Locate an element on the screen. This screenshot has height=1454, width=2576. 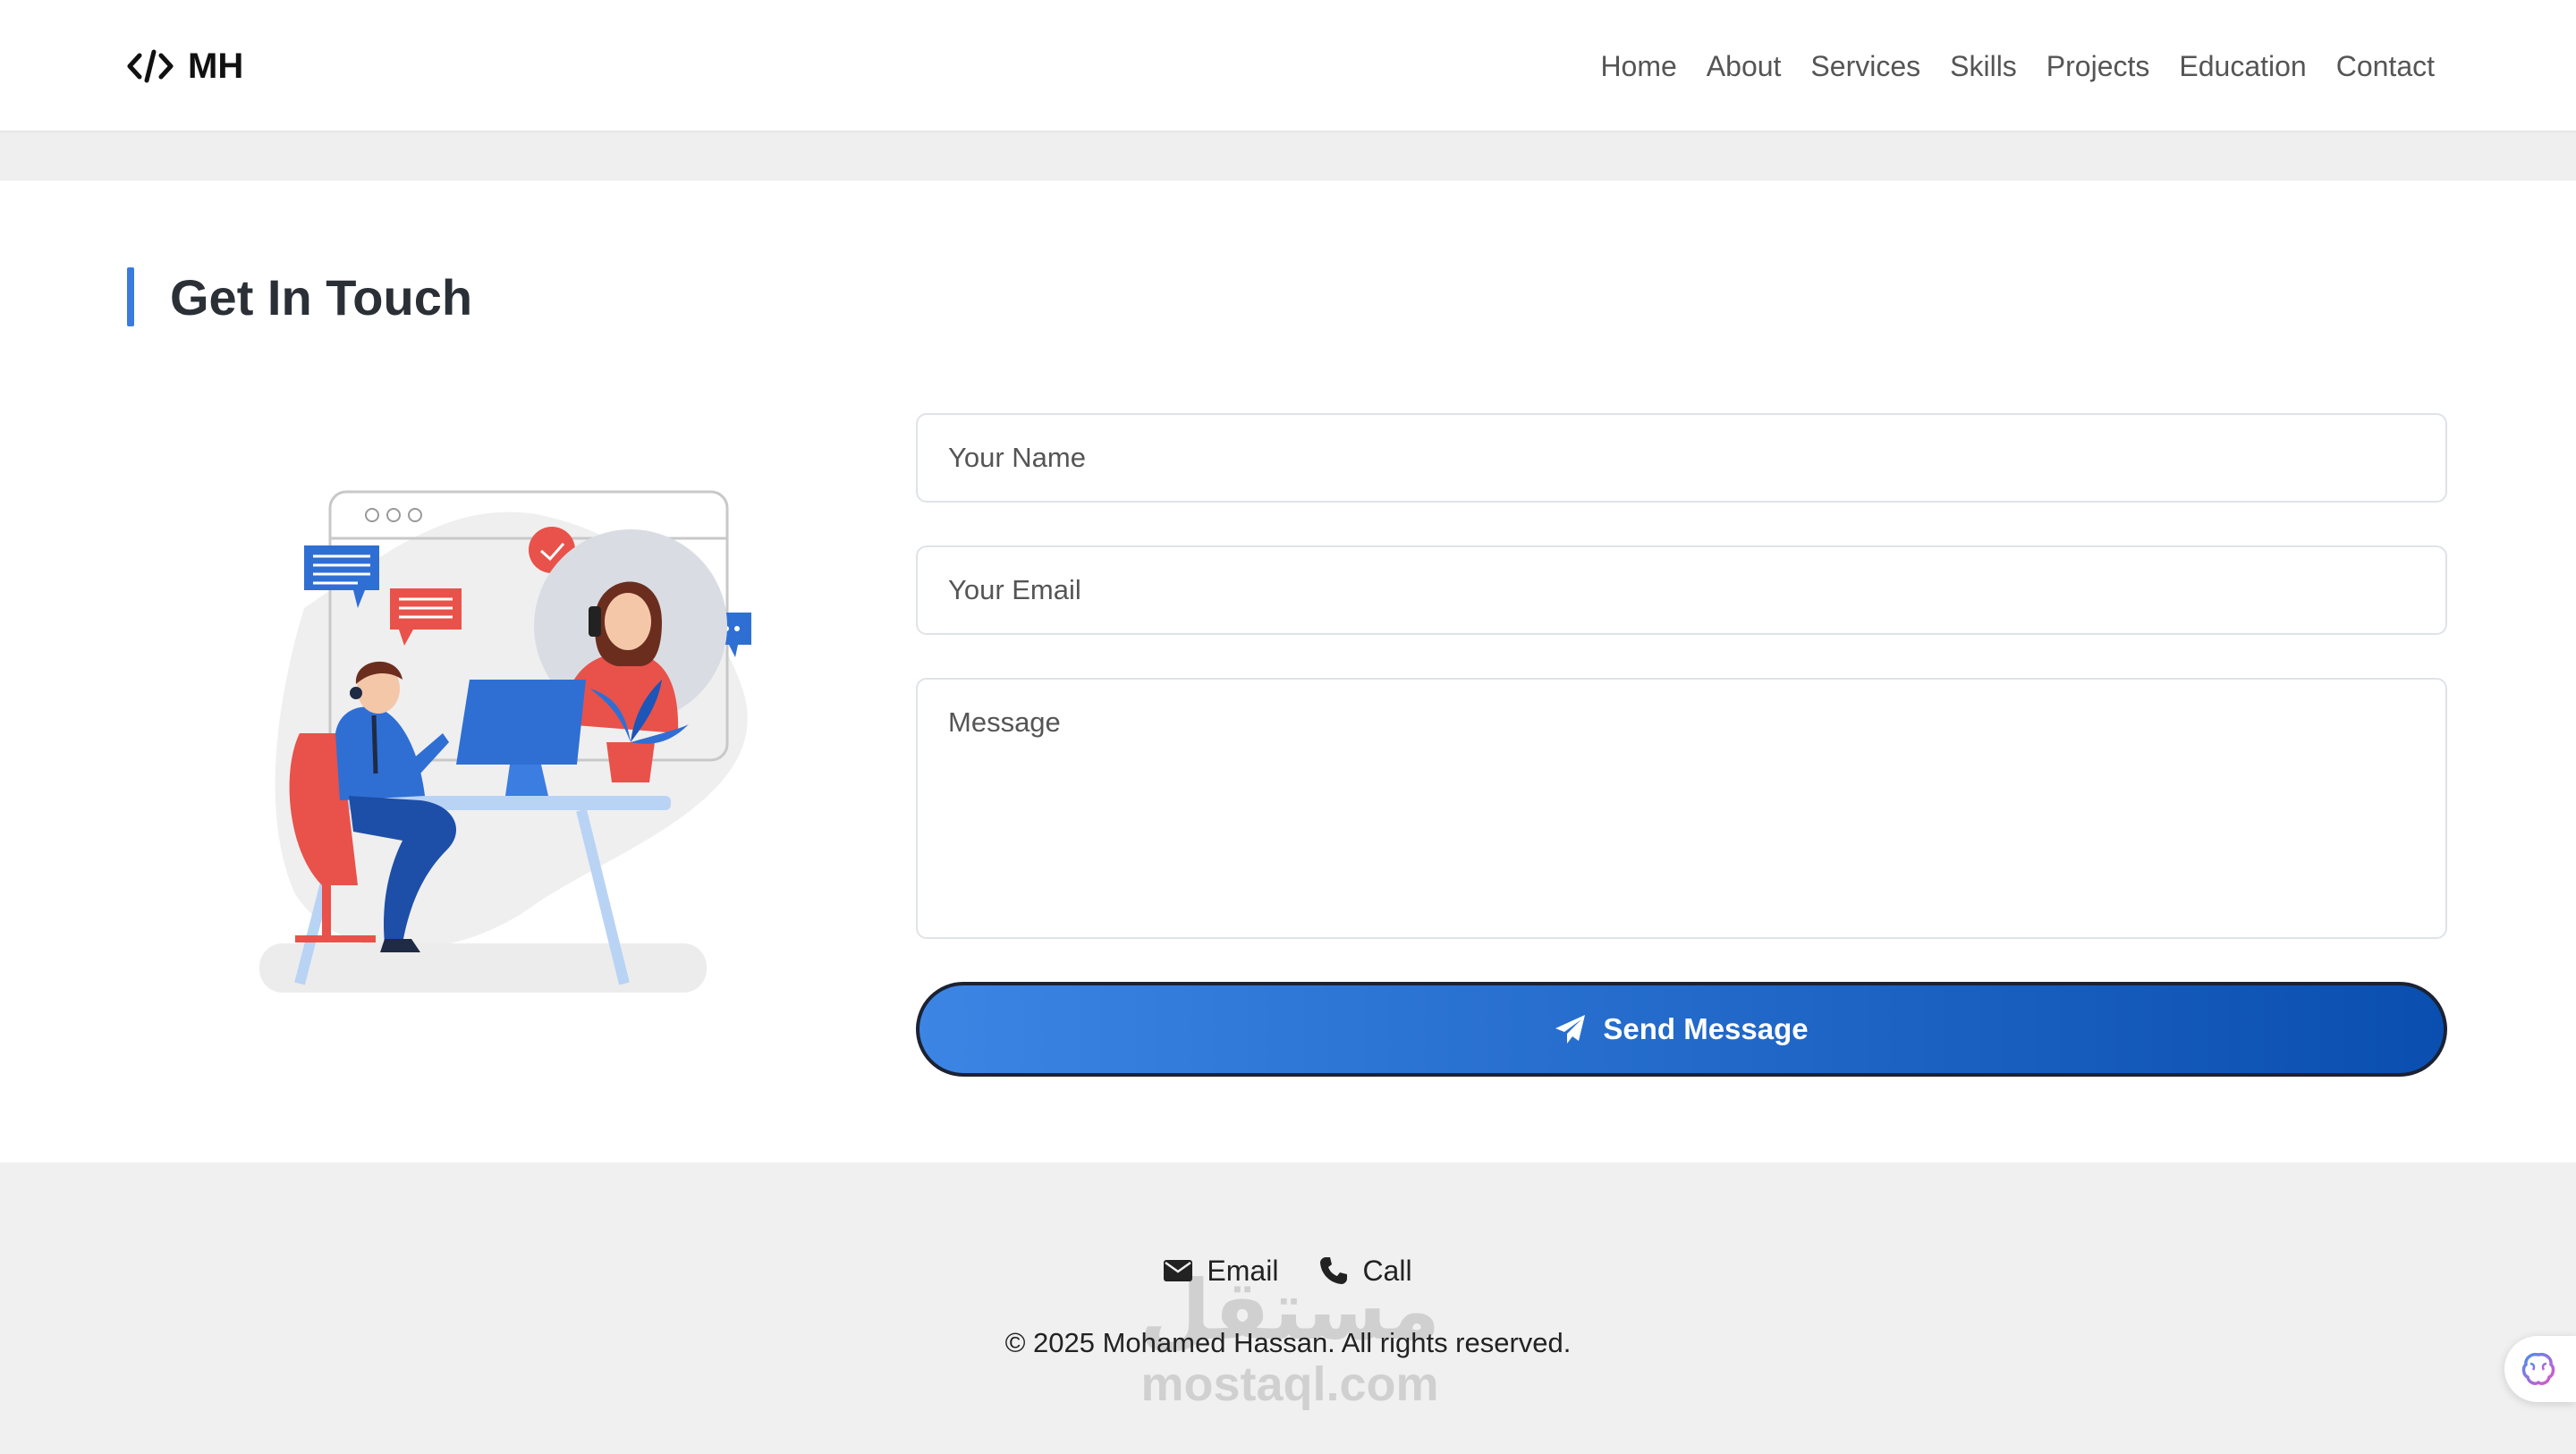
send-message-button: Send Message is located at coordinates (1681, 1029).